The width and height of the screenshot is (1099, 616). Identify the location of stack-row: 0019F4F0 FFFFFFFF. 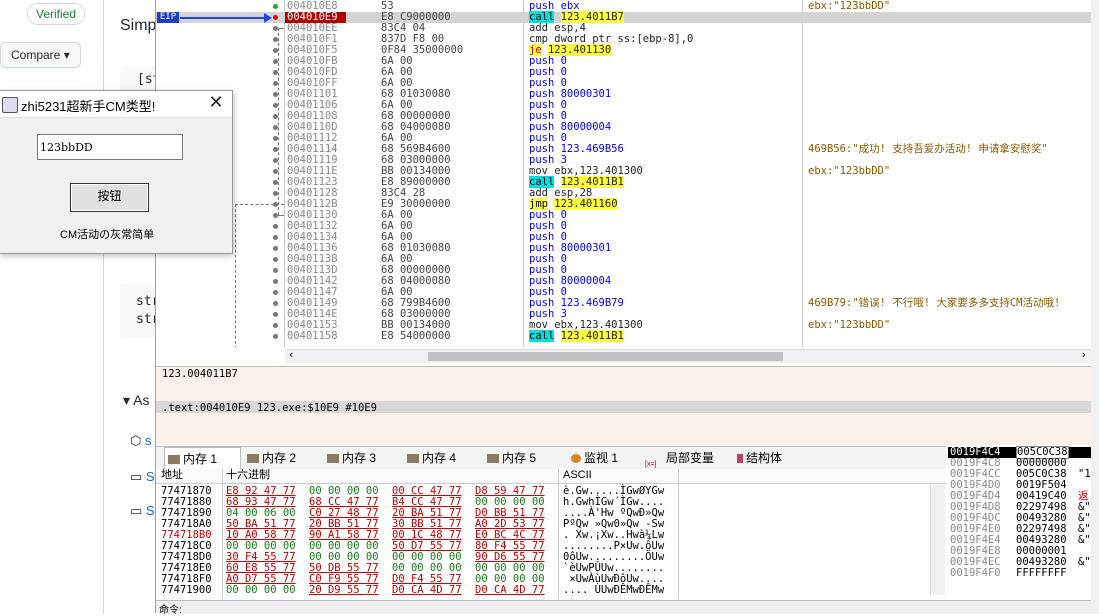
(1019, 573).